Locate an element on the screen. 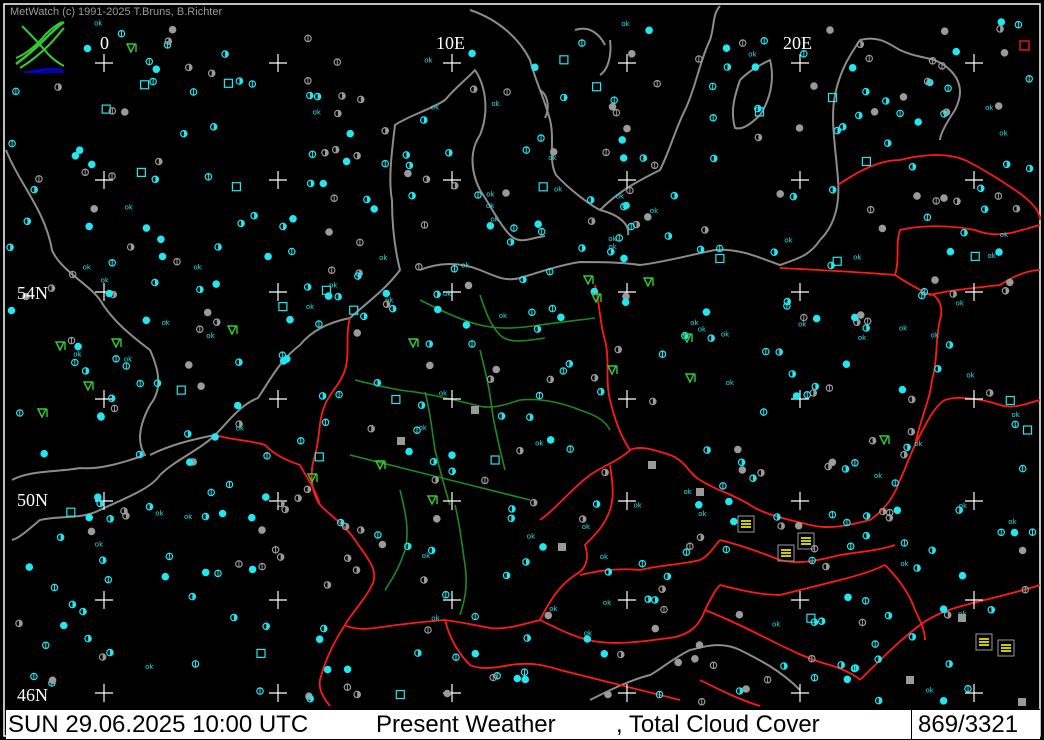 This screenshot has height=740, width=1044. layer-present-weather: Present Weather is located at coordinates (466, 724).